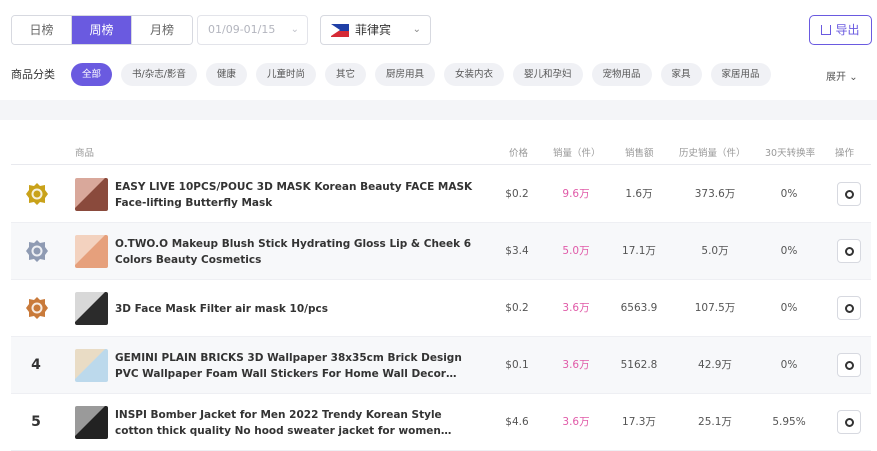 This screenshot has width=877, height=451. Describe the element at coordinates (548, 74) in the screenshot. I see `category-baby-maternity: 婴儿和孕妇` at that location.